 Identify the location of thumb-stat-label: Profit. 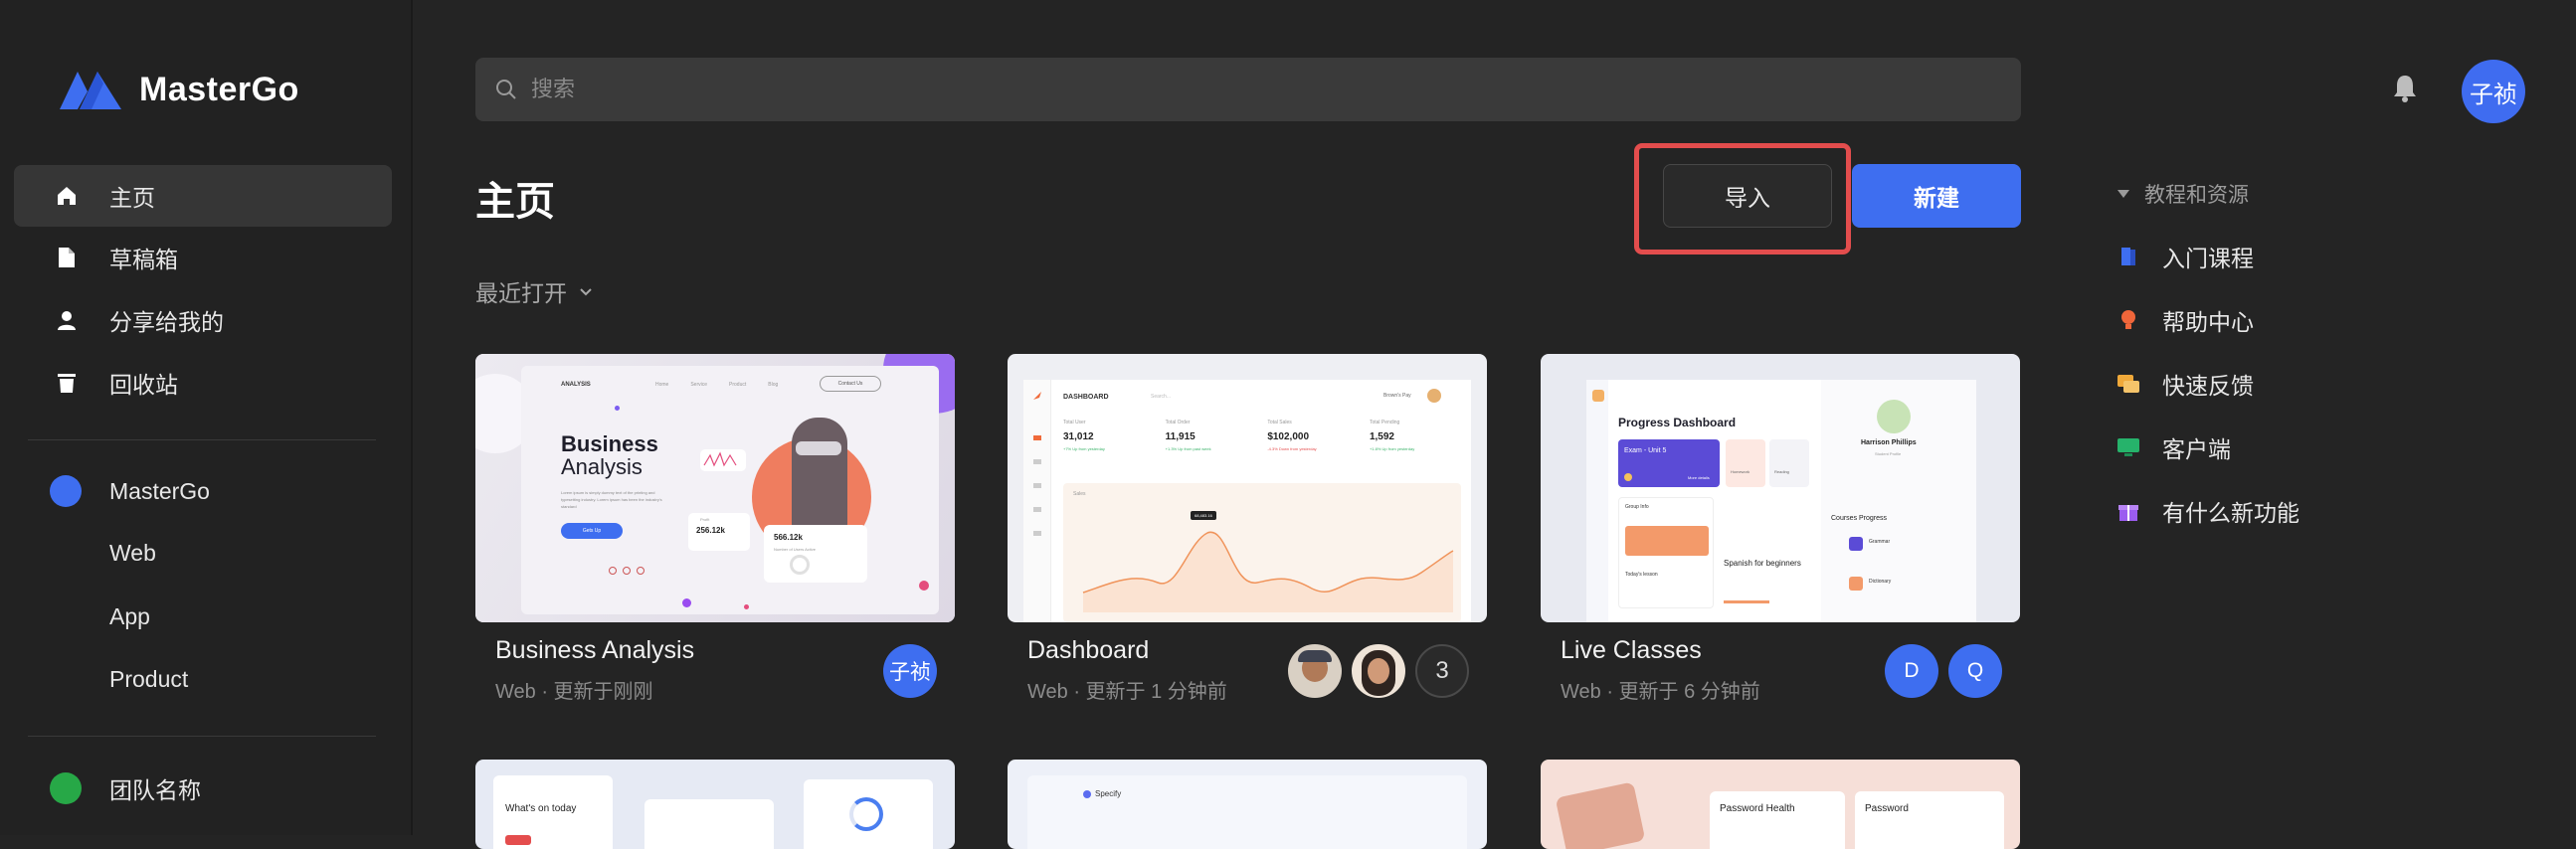
(705, 519).